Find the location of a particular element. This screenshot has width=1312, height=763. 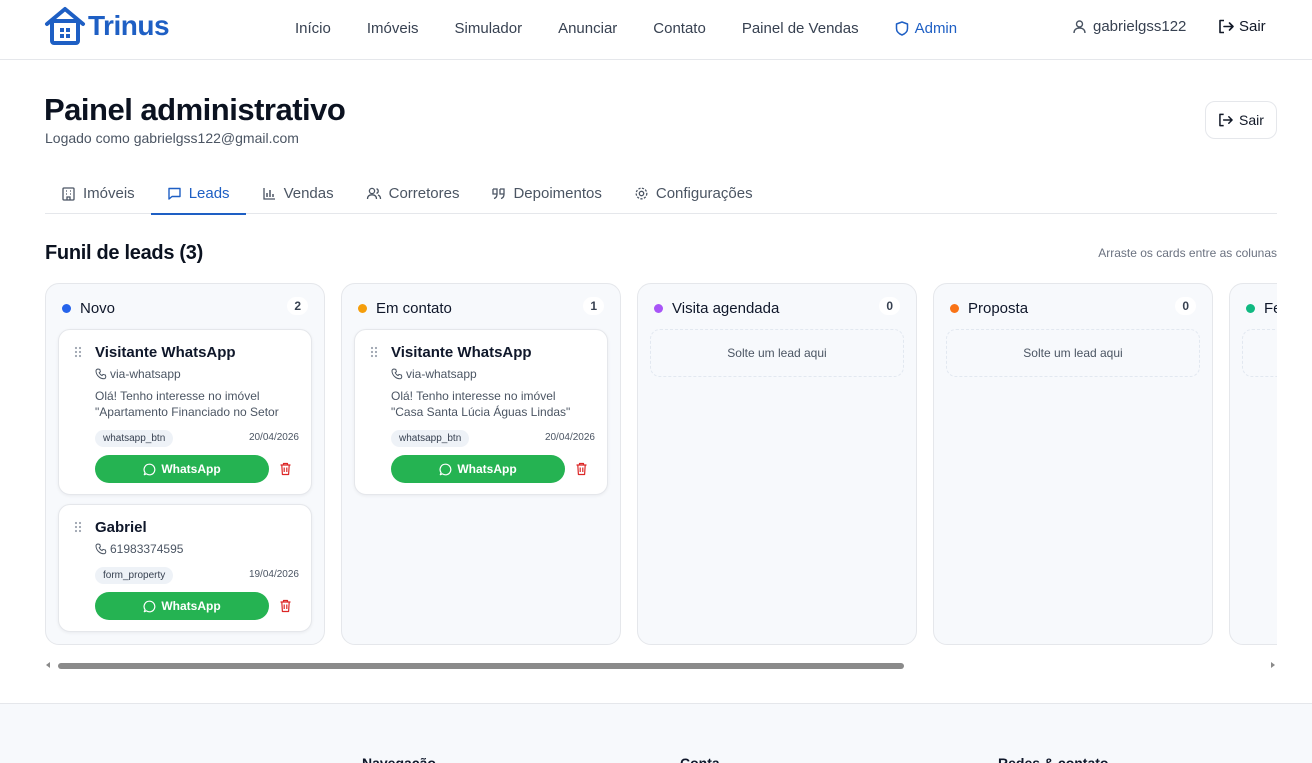

nav-imoveis: Imóveis is located at coordinates (393, 28).